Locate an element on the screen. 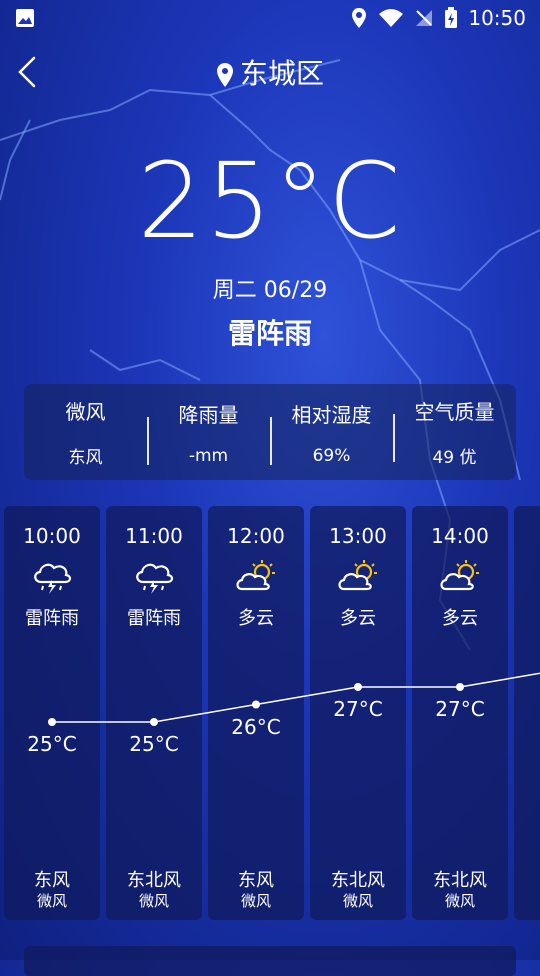 The height and width of the screenshot is (976, 540). location-name: 东城区 is located at coordinates (281, 73).